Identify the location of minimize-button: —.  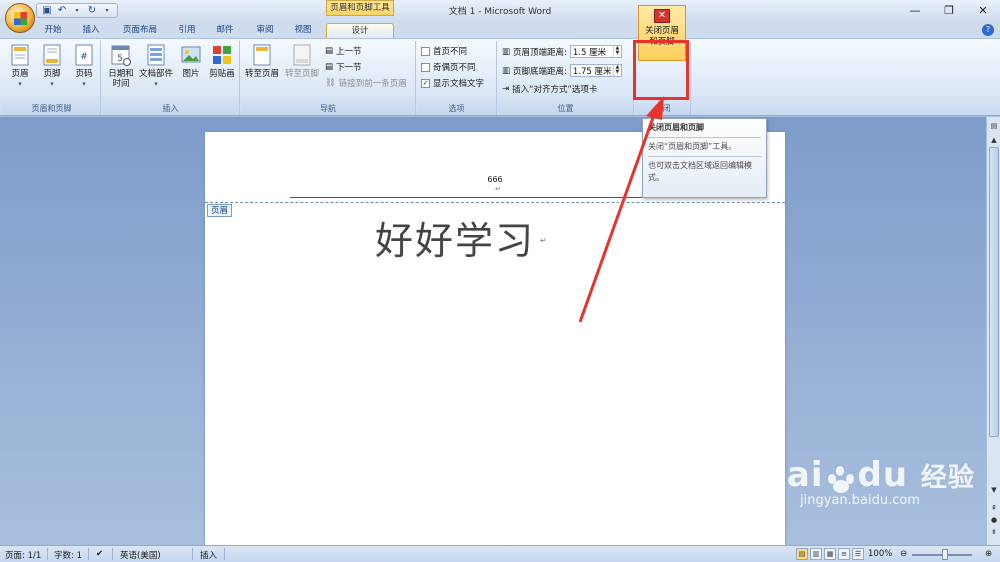
(915, 10).